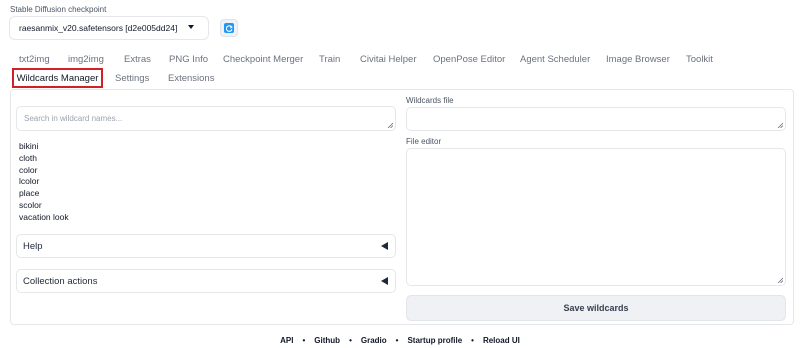  I want to click on collection-actions-accordion: Collection actions, so click(206, 281).